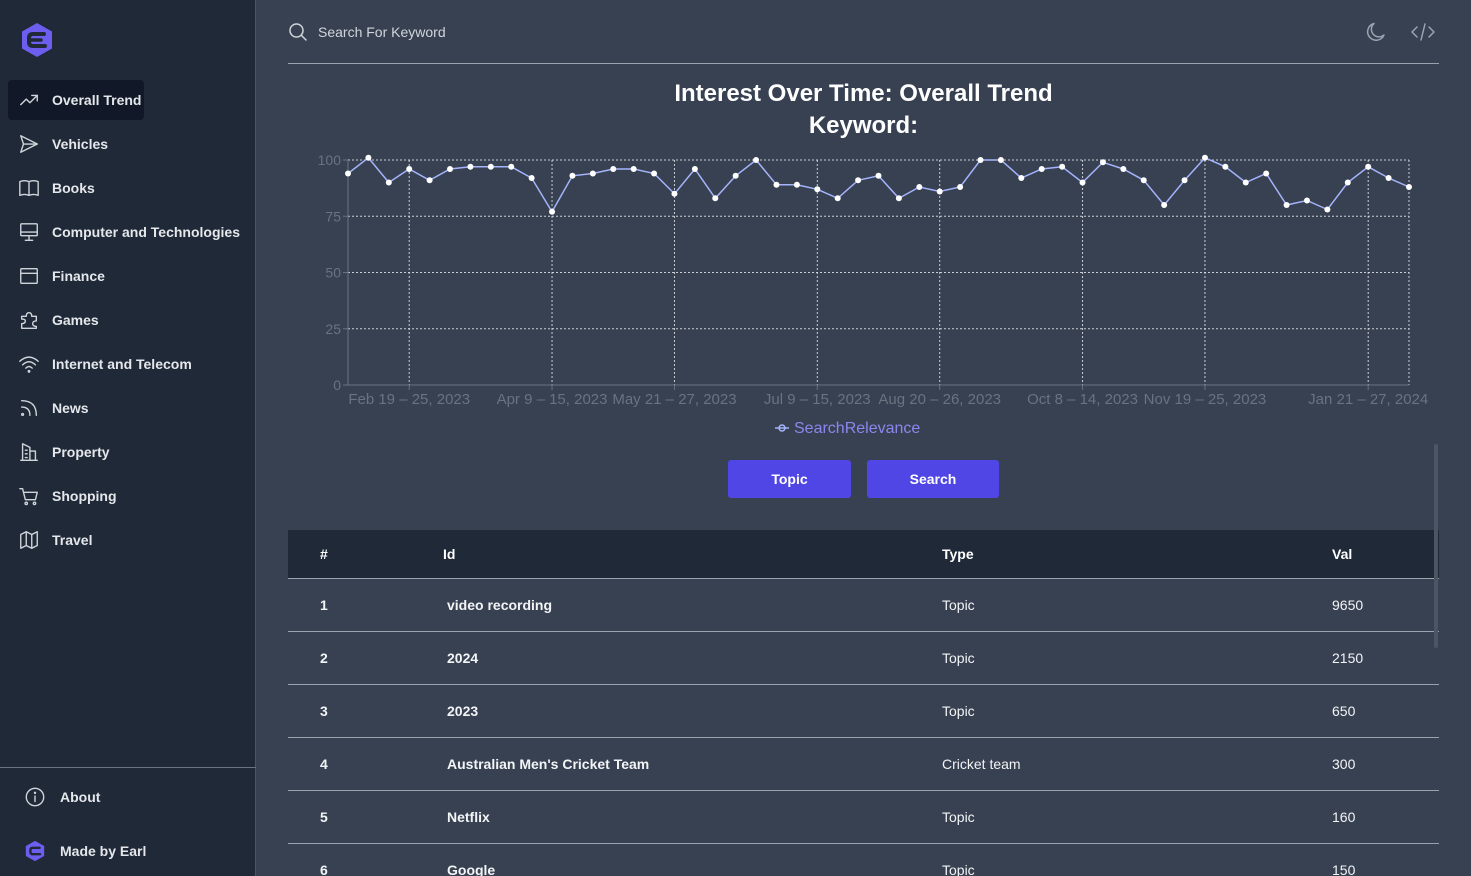  I want to click on top-bar, so click(863, 32).